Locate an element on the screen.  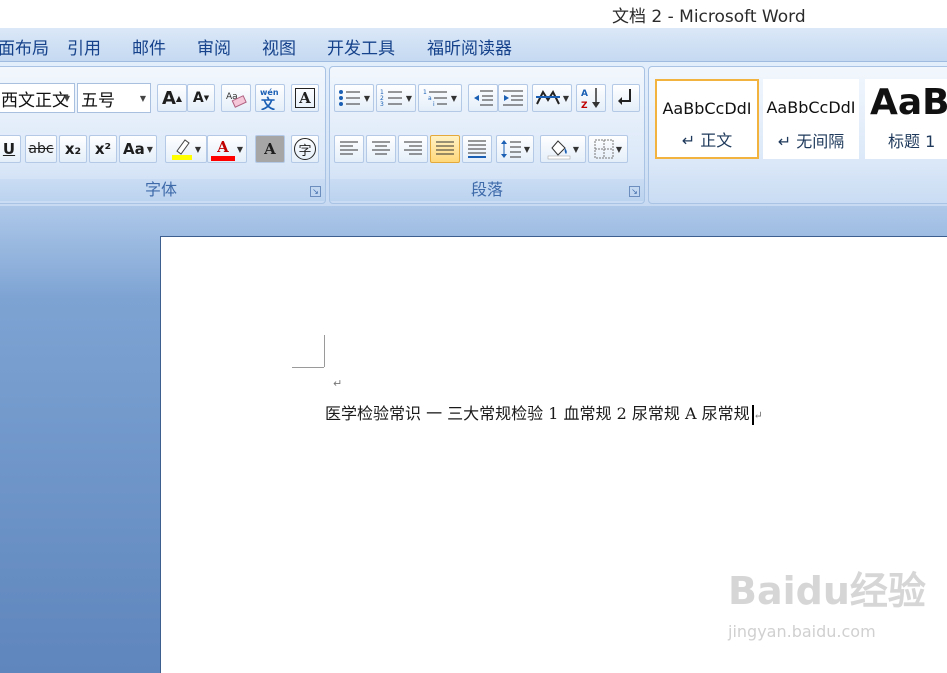
change-case-icon: Aa is located at coordinates (134, 149).